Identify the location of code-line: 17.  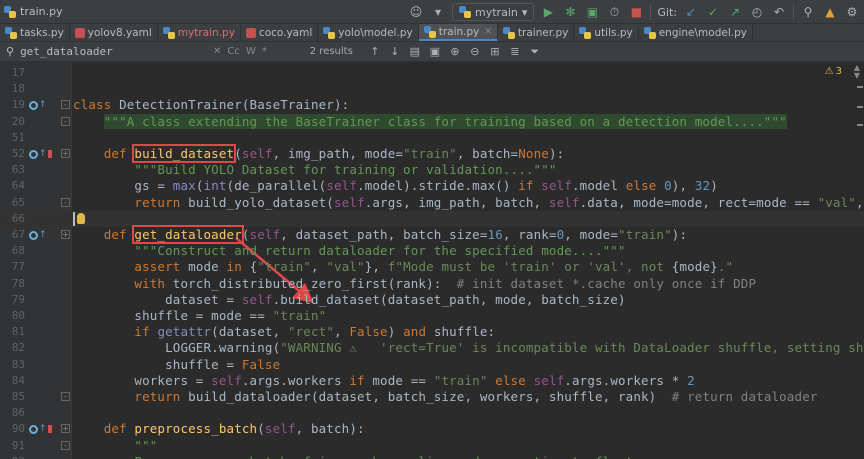
(432, 73).